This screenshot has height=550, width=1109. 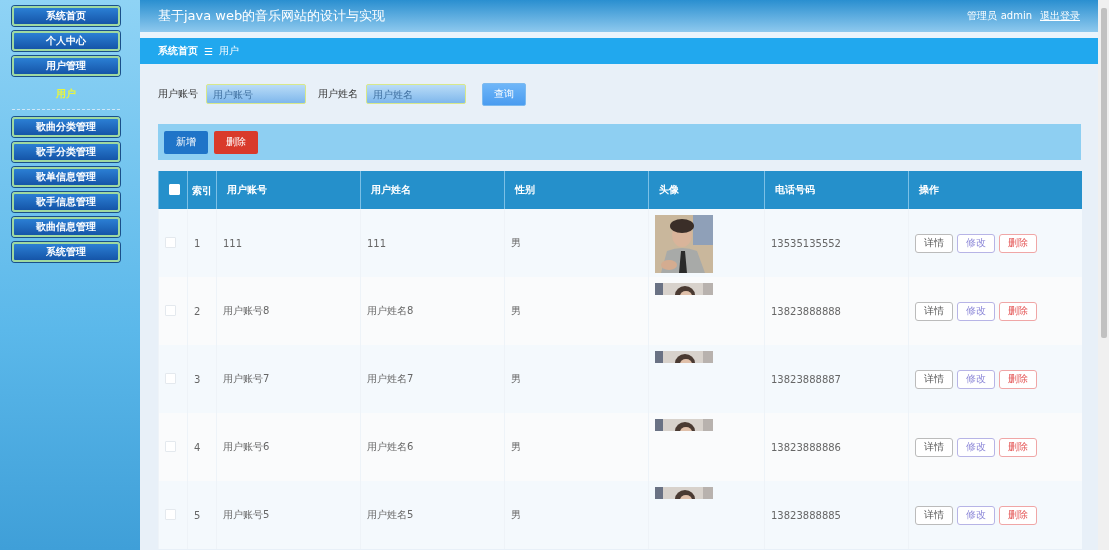 I want to click on column-header: 电话号码, so click(x=836, y=190).